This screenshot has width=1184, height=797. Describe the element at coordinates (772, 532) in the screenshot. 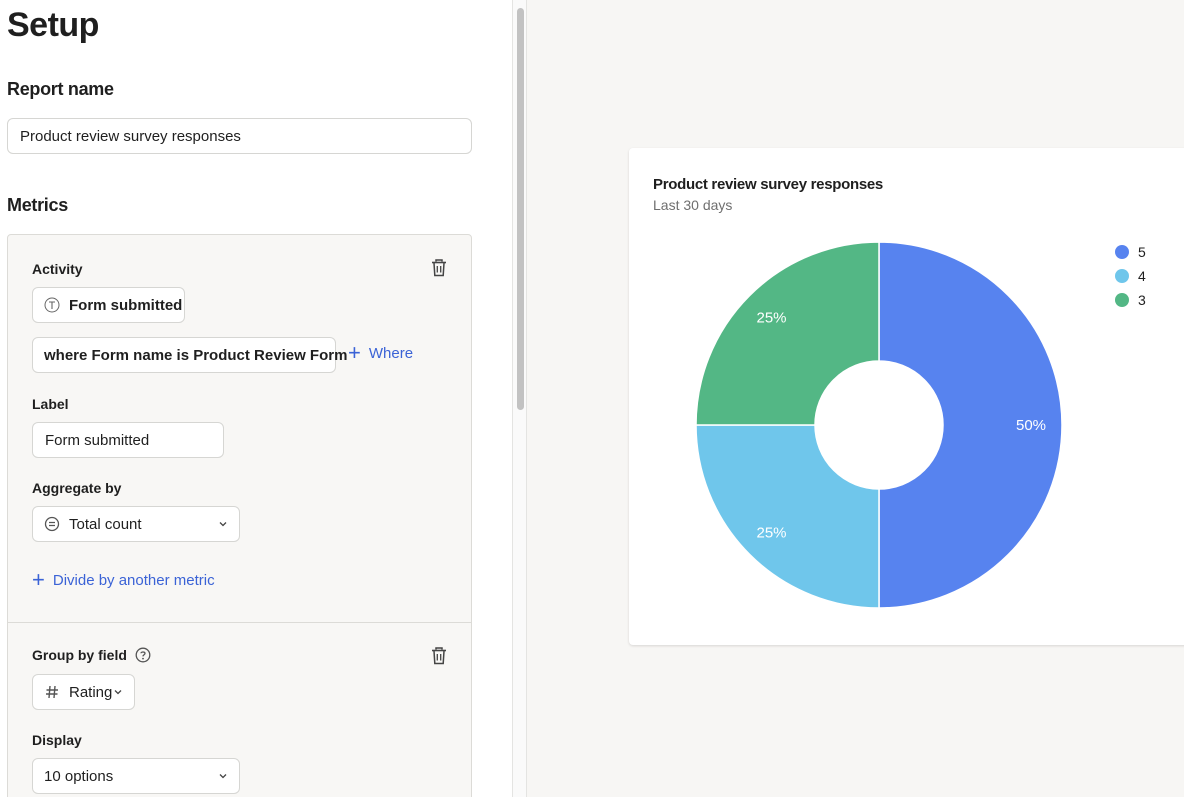

I see `slice-label-4: 25%` at that location.